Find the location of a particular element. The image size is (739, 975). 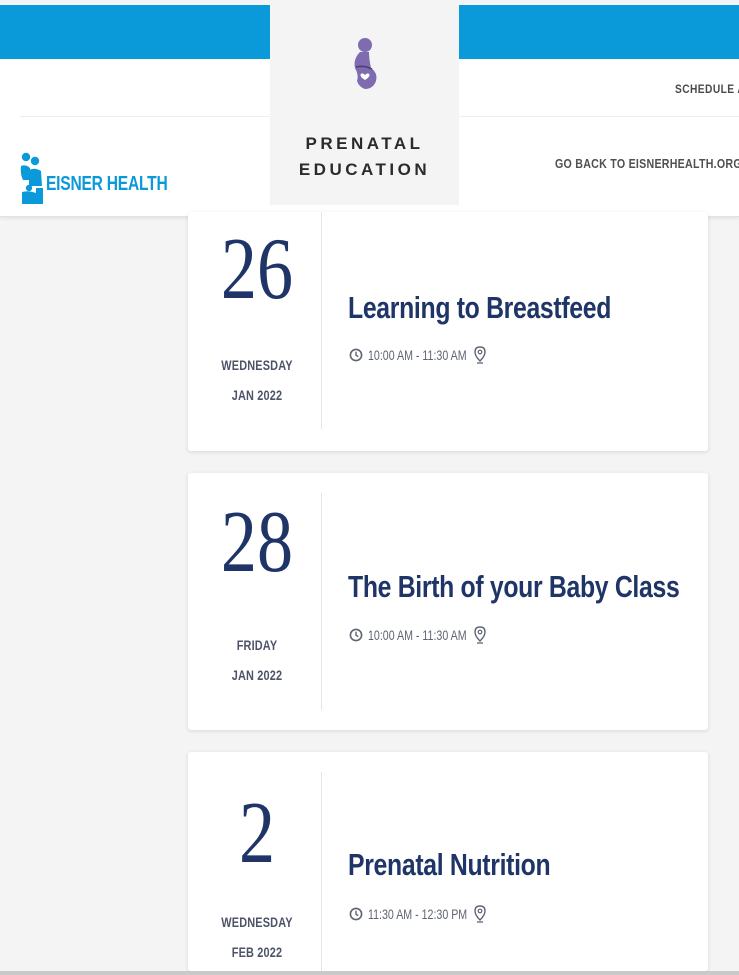

event-date: 2 WEDNESDAY FEB 2022 is located at coordinates (254, 861).